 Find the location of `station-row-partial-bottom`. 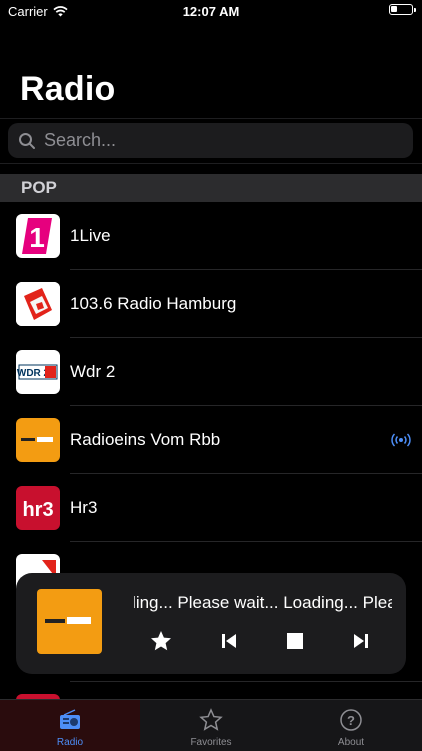

station-row-partial-bottom is located at coordinates (211, 697).